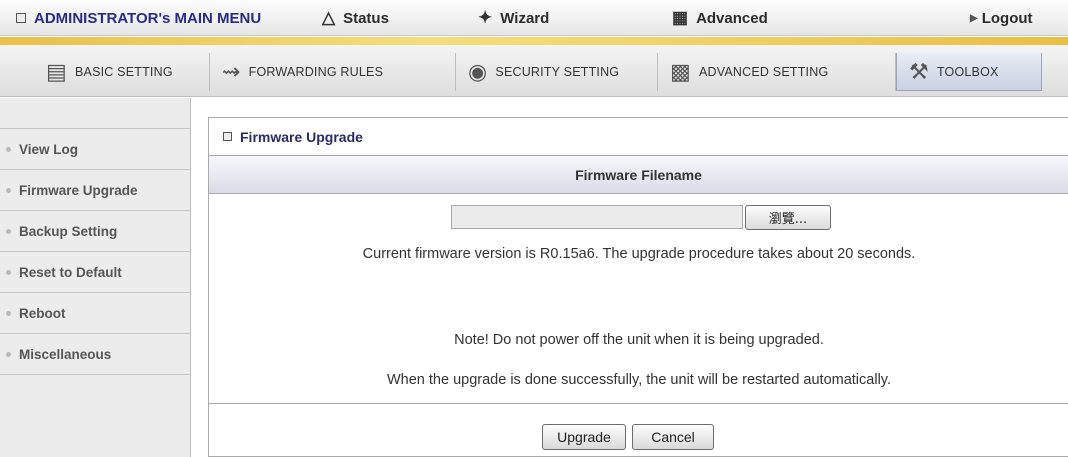  I want to click on sidebar-item-backup-setting: Backup Setting, so click(95, 231).